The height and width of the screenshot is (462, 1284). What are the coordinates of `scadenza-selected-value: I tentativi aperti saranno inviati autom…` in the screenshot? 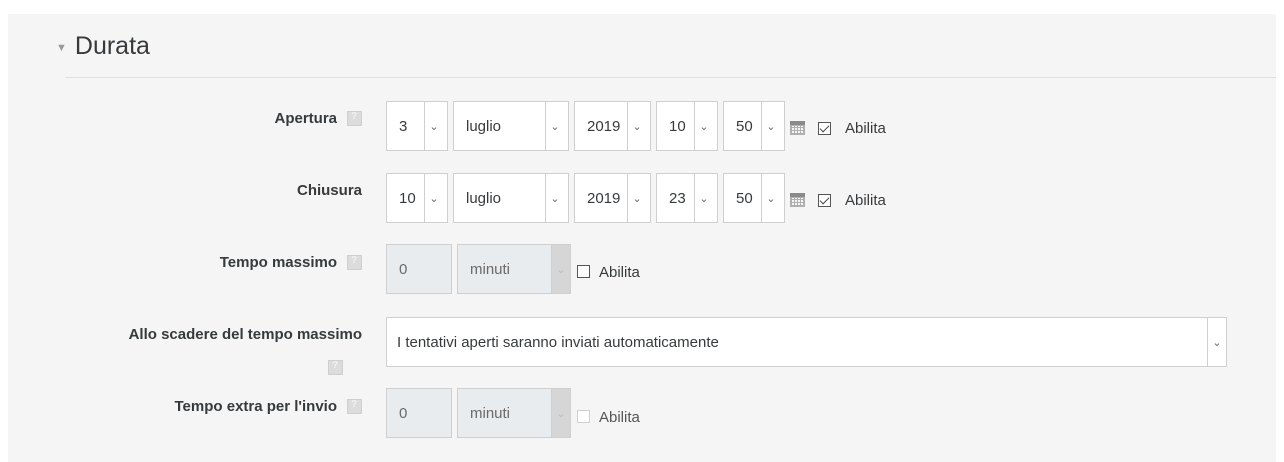 It's located at (558, 342).